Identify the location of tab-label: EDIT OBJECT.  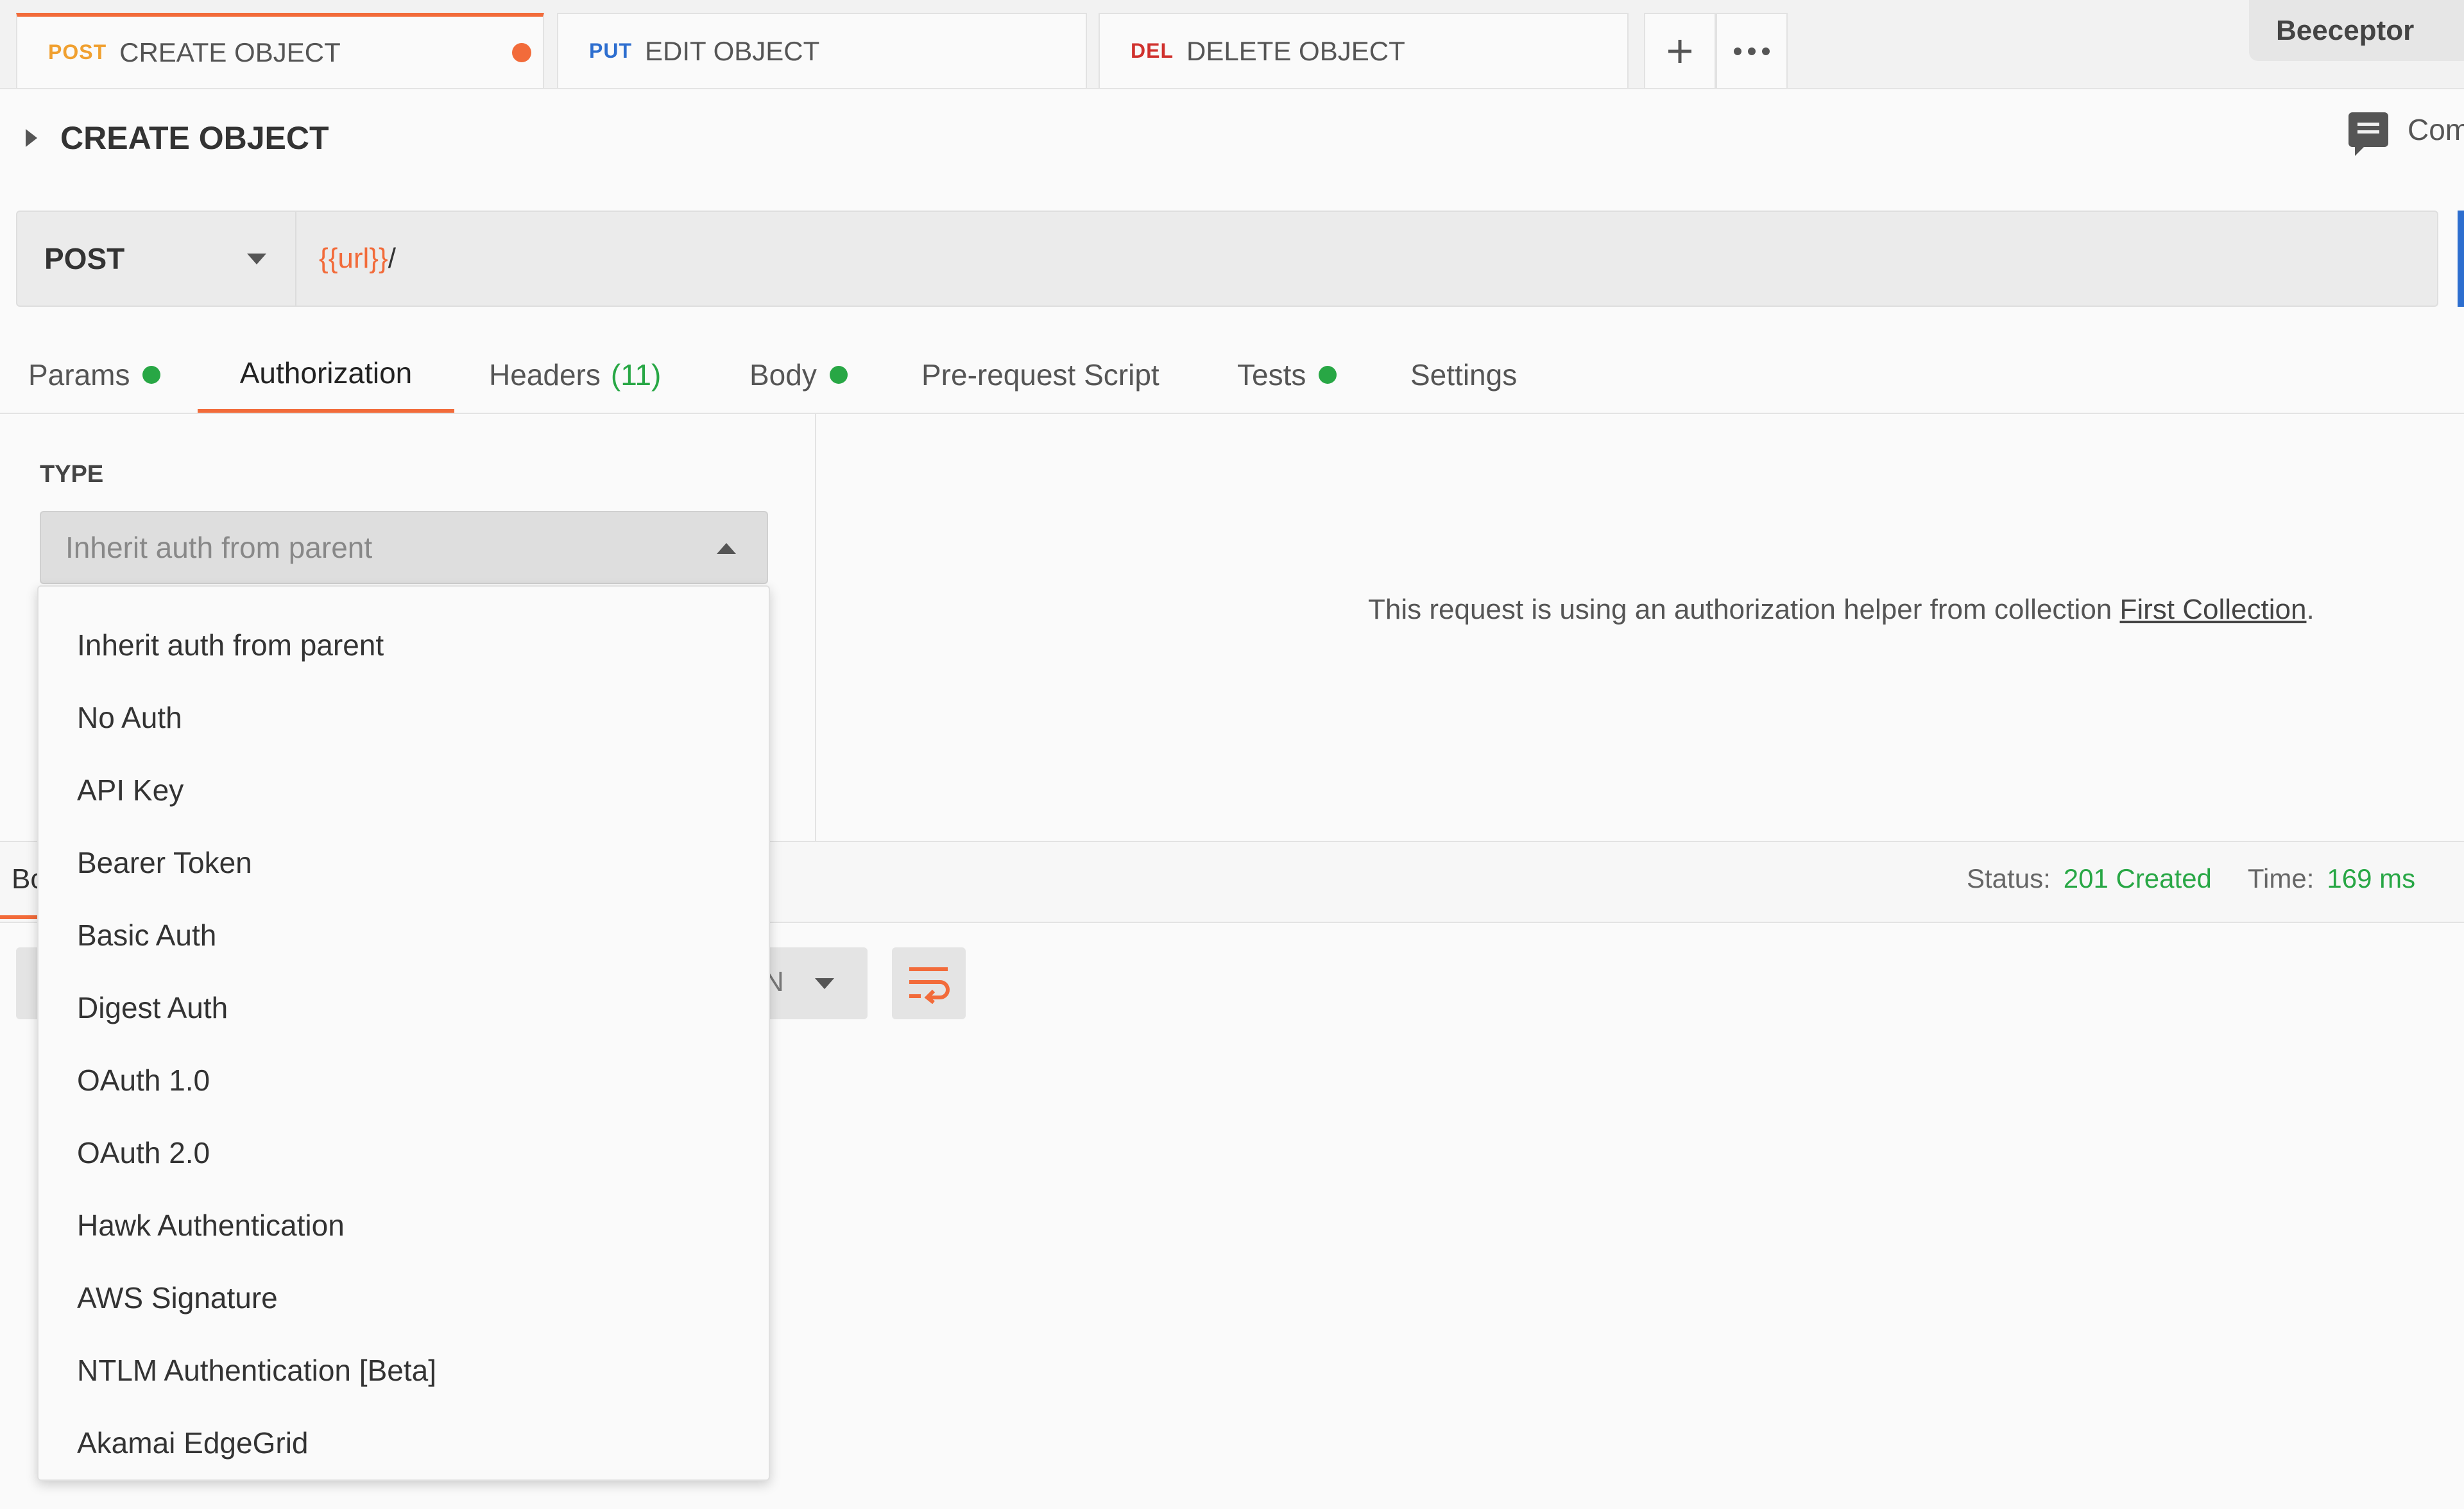
(733, 50).